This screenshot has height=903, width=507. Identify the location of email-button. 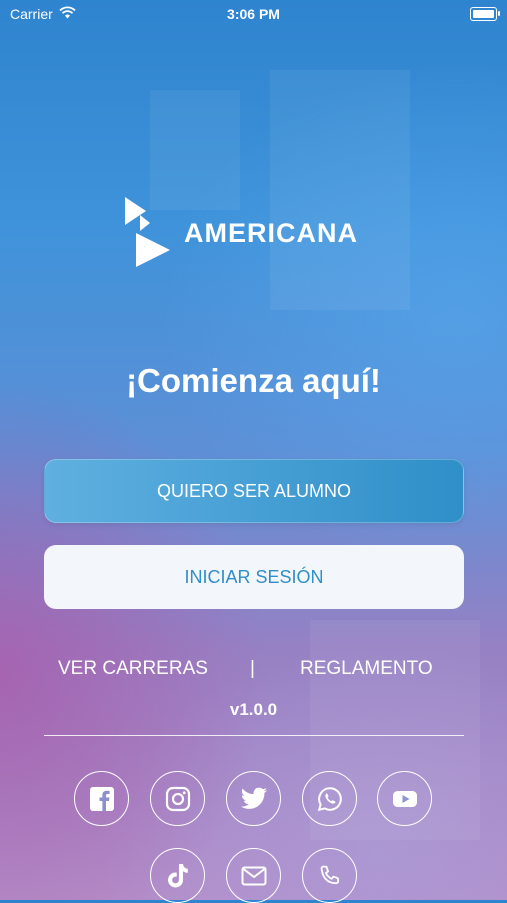
(253, 875).